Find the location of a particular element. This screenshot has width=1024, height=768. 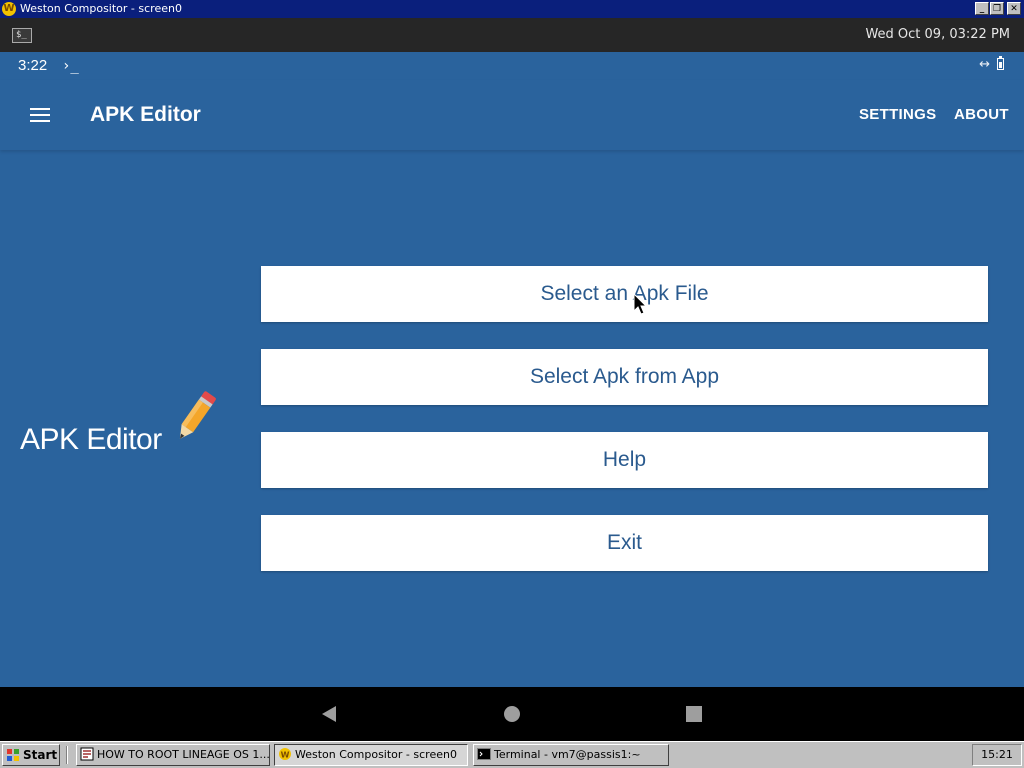

taskbar-task-weston: W Weston Compositor - screen0 is located at coordinates (371, 755).